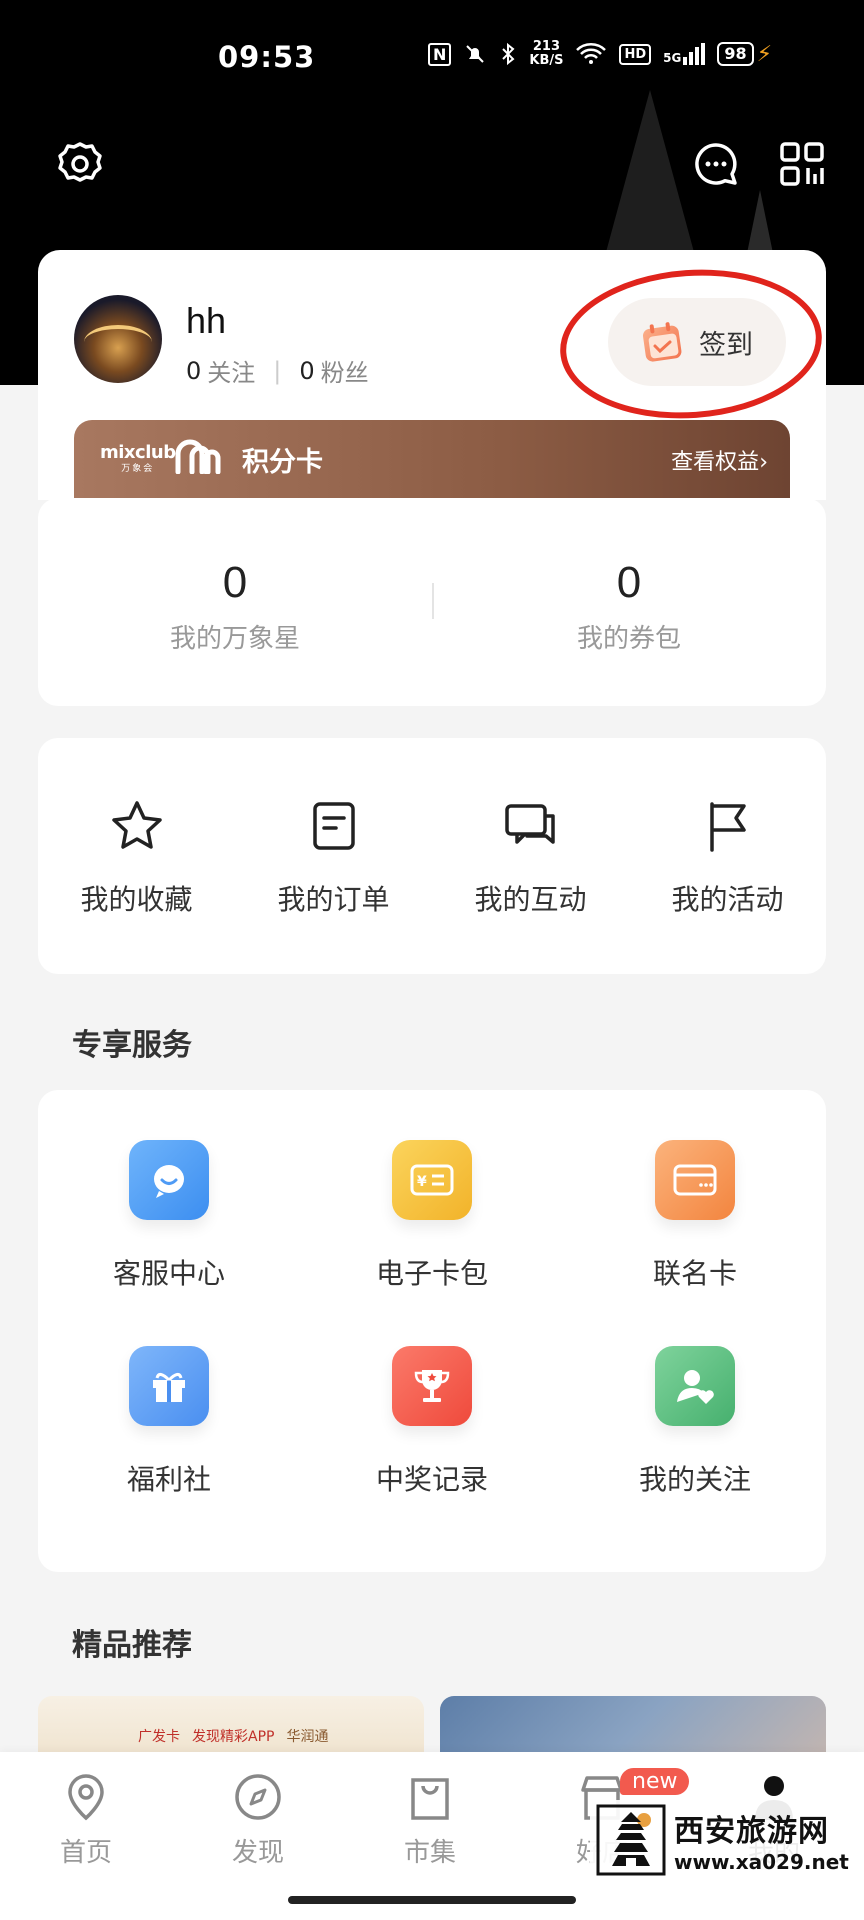 The image size is (864, 1920). I want to click on star-icon, so click(136, 825).